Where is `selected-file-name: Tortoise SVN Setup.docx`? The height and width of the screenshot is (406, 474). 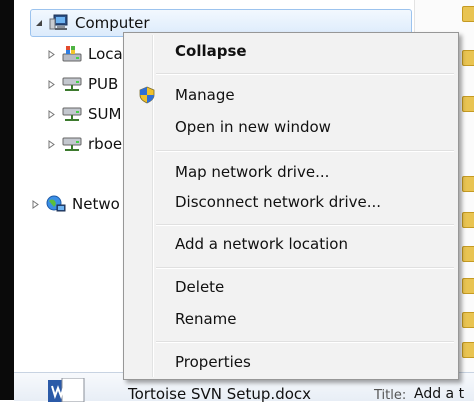
selected-file-name: Tortoise SVN Setup.docx is located at coordinates (220, 394).